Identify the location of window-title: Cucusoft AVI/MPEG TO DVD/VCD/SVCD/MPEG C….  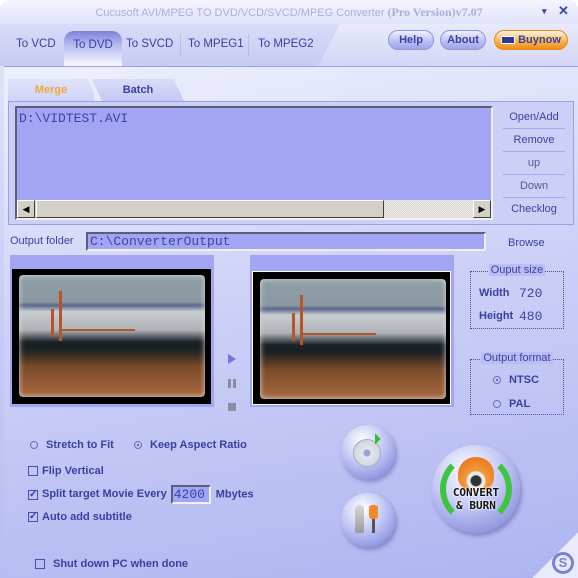
(289, 12).